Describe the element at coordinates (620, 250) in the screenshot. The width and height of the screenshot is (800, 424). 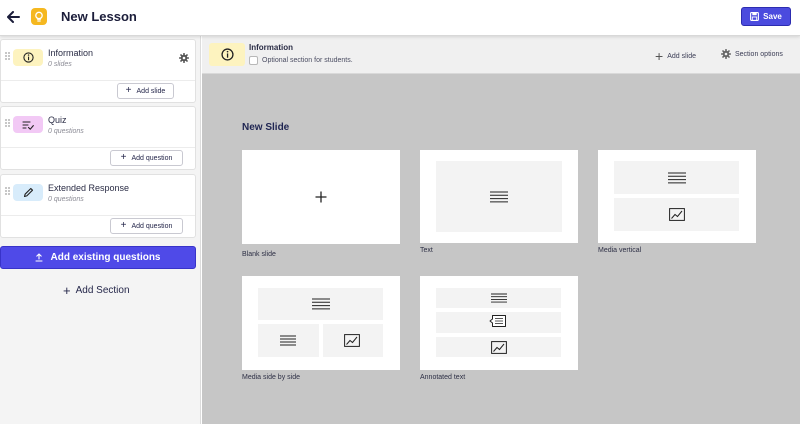
I see `template-label: Media vertical` at that location.